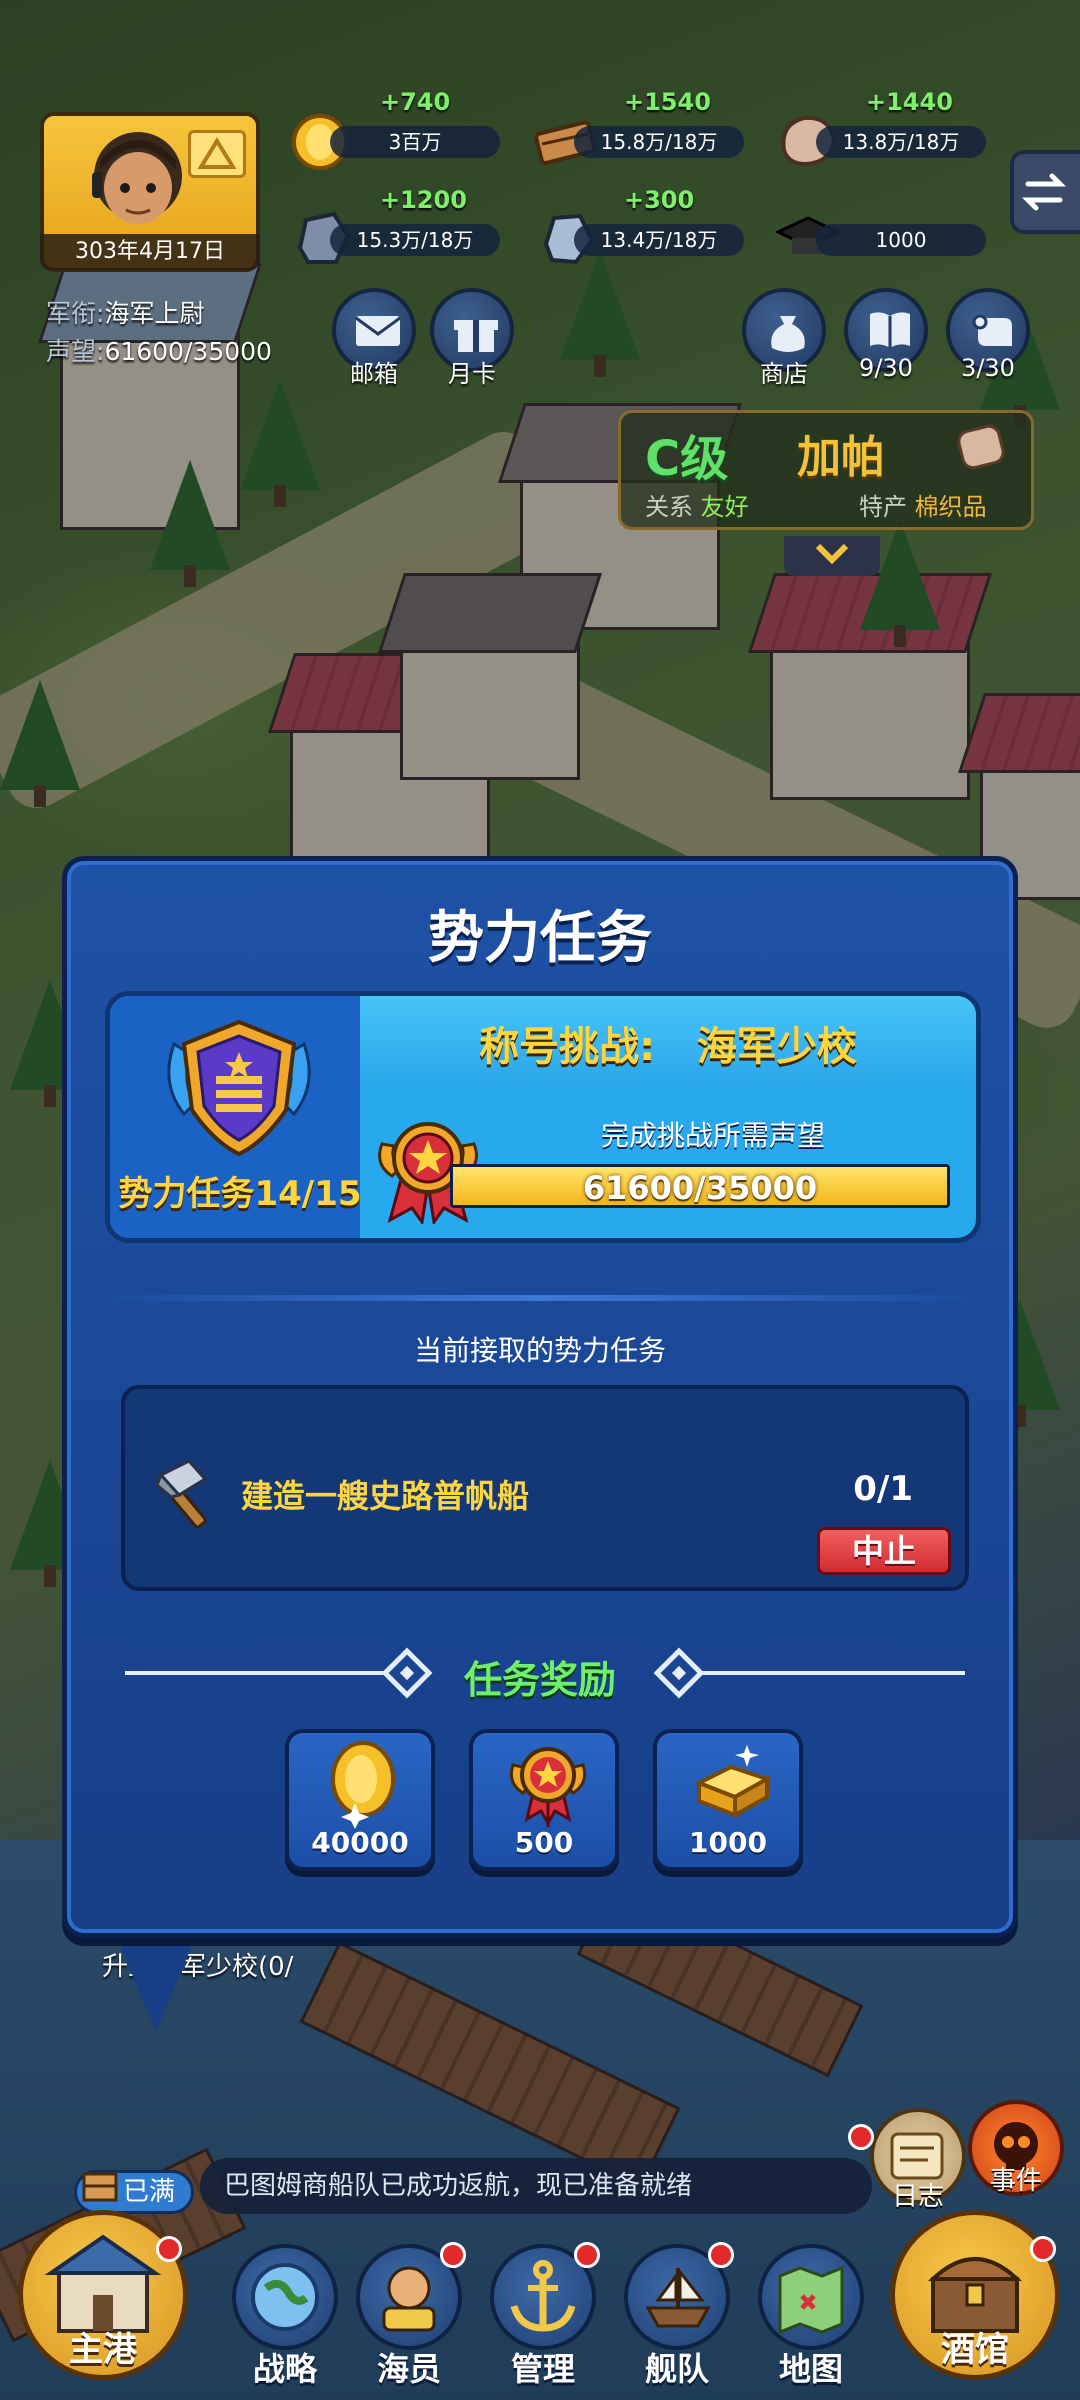  What do you see at coordinates (476, 336) in the screenshot?
I see `gift-box-icon` at bounding box center [476, 336].